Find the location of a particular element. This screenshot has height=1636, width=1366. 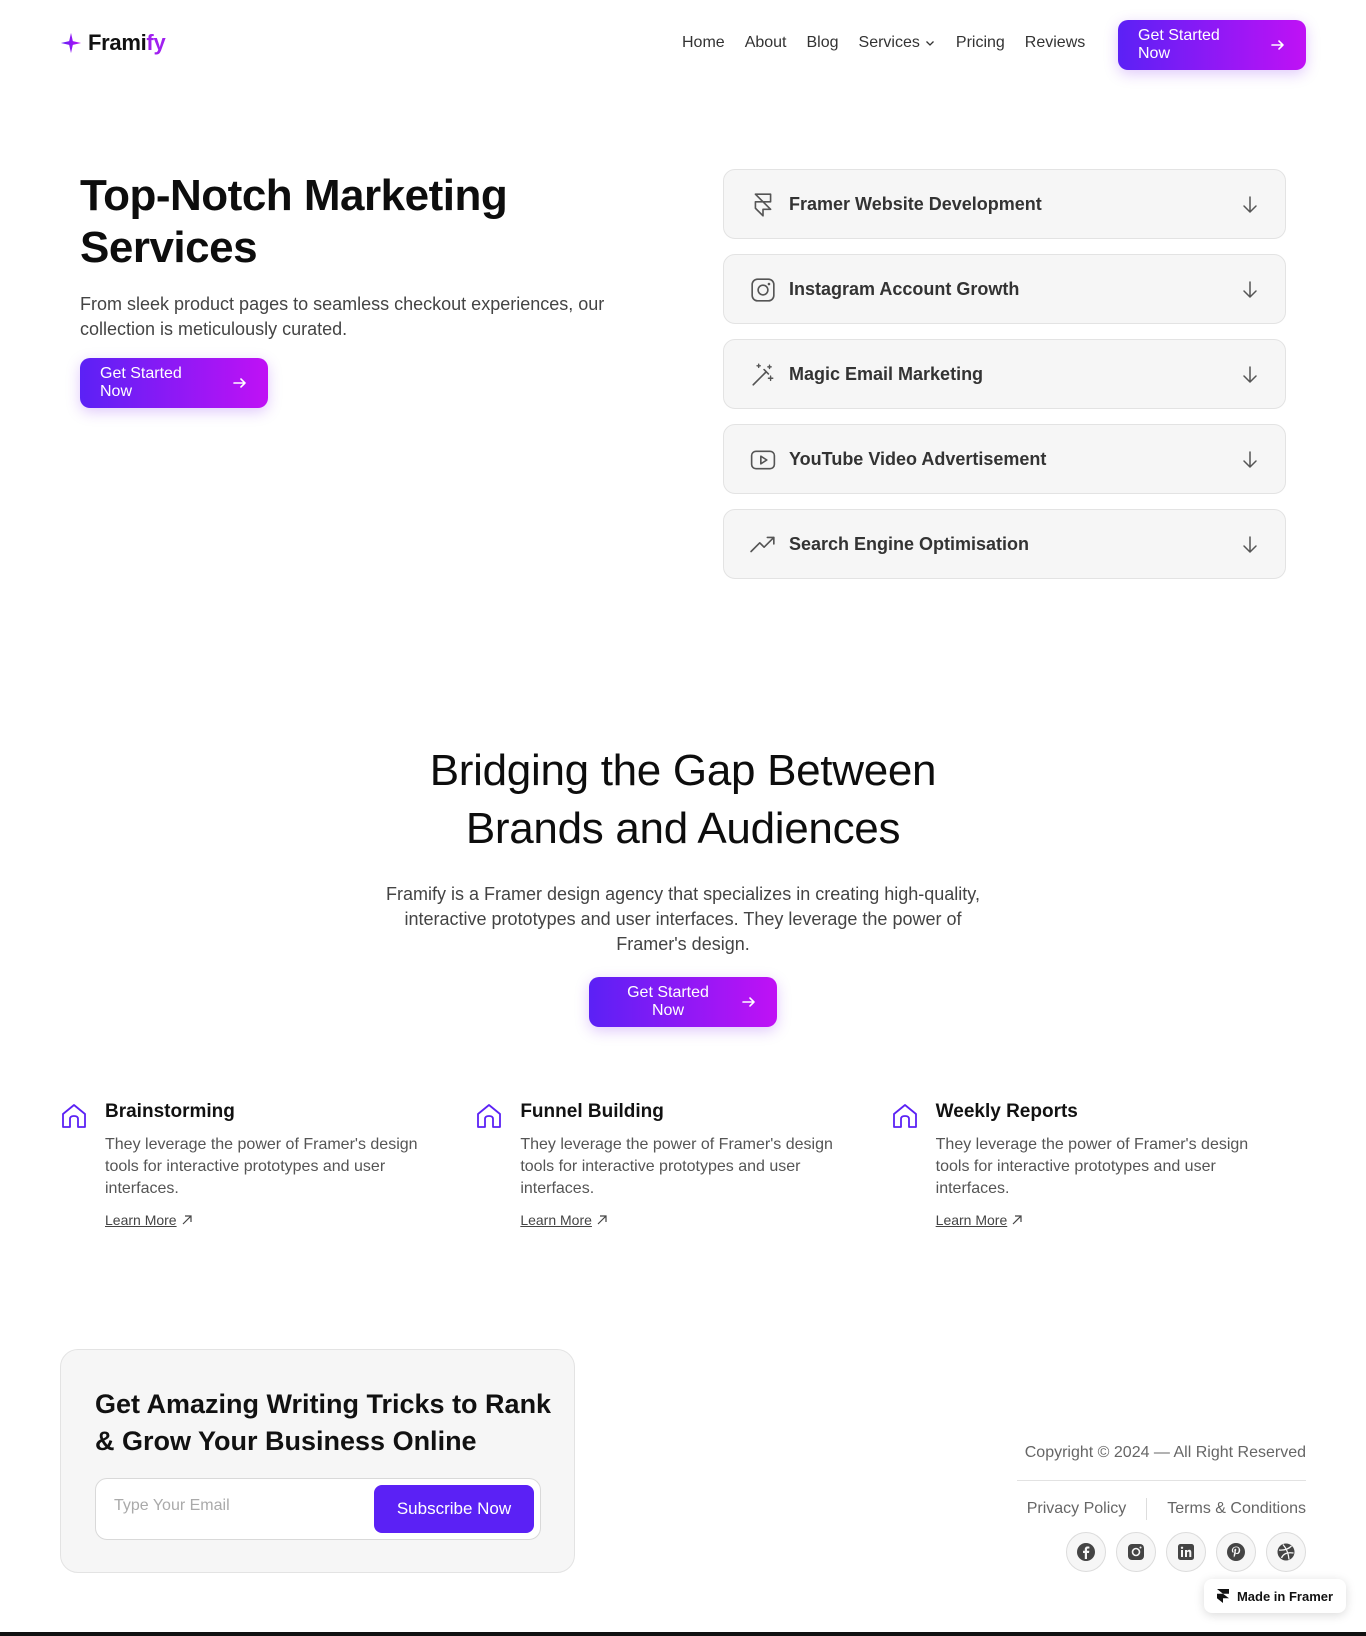

nav-link-about: About is located at coordinates (766, 43).